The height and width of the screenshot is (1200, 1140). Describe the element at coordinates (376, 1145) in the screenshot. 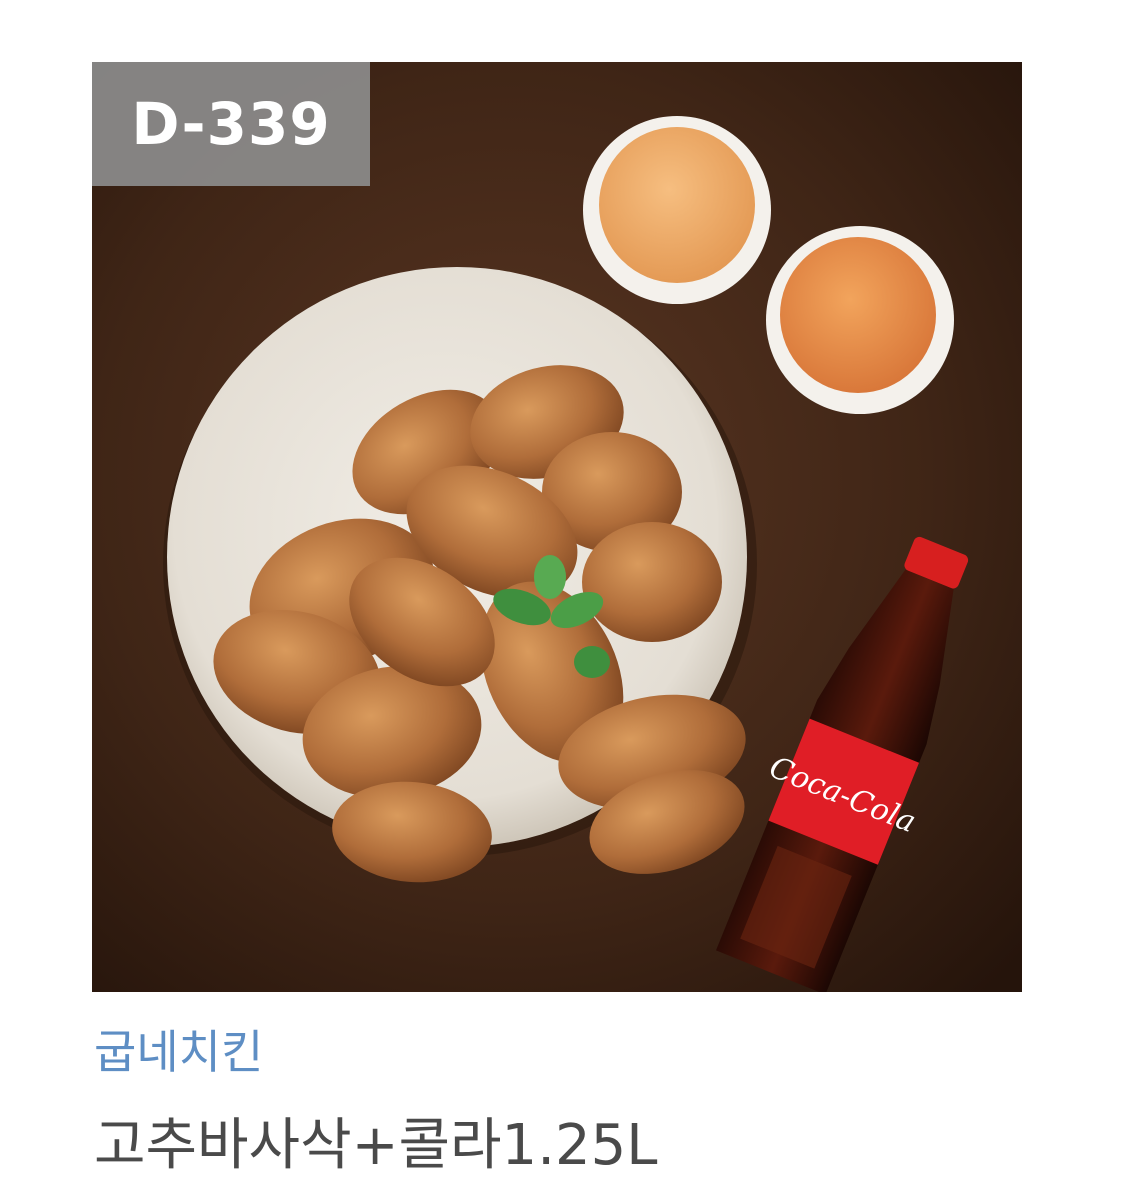

I see `product-name: 고추바사삭+콜라1.25L` at that location.